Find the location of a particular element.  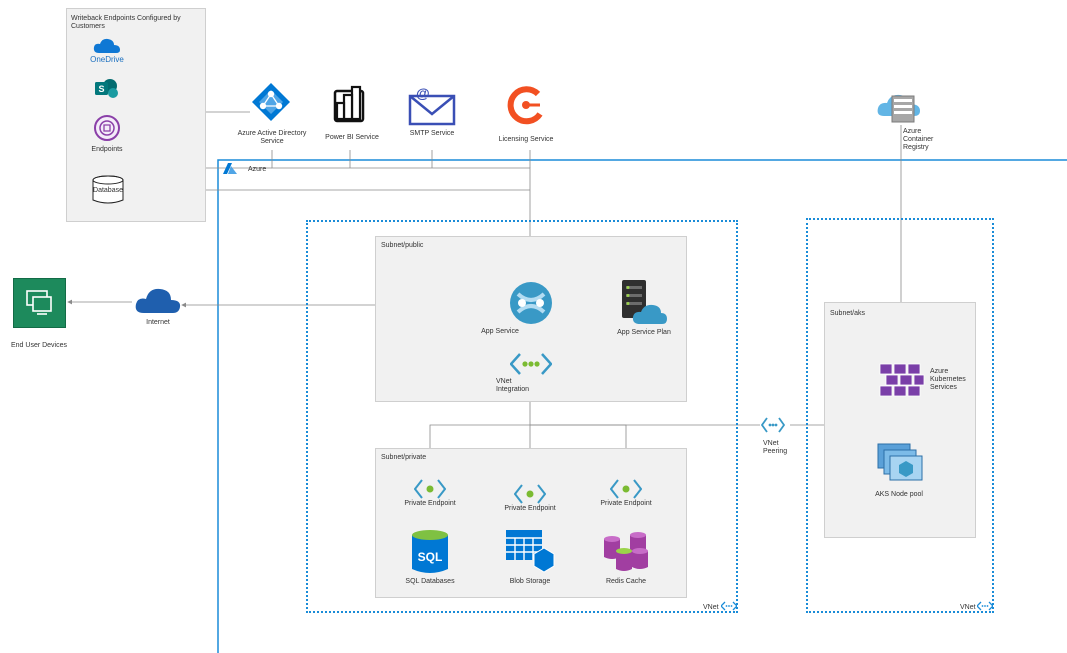

container-registry-icon is located at coordinates (898, 108).